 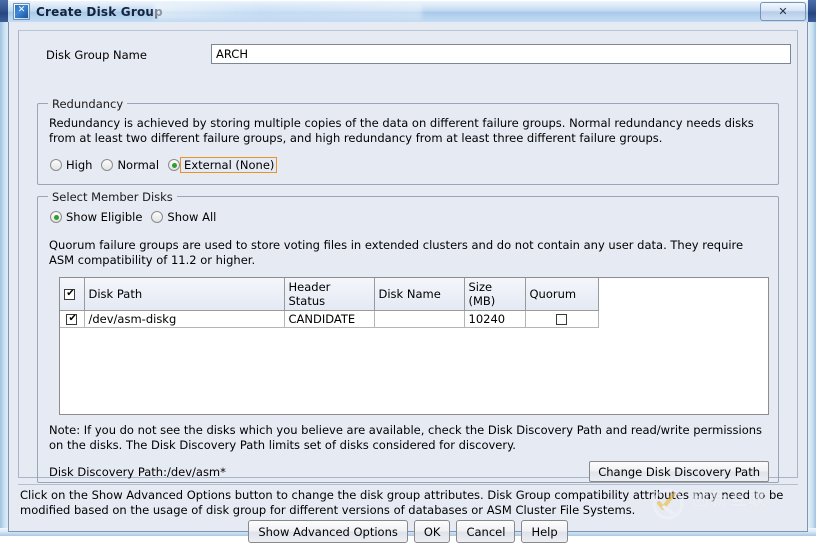 I want to click on background-title-overlay, so click(x=288, y=11).